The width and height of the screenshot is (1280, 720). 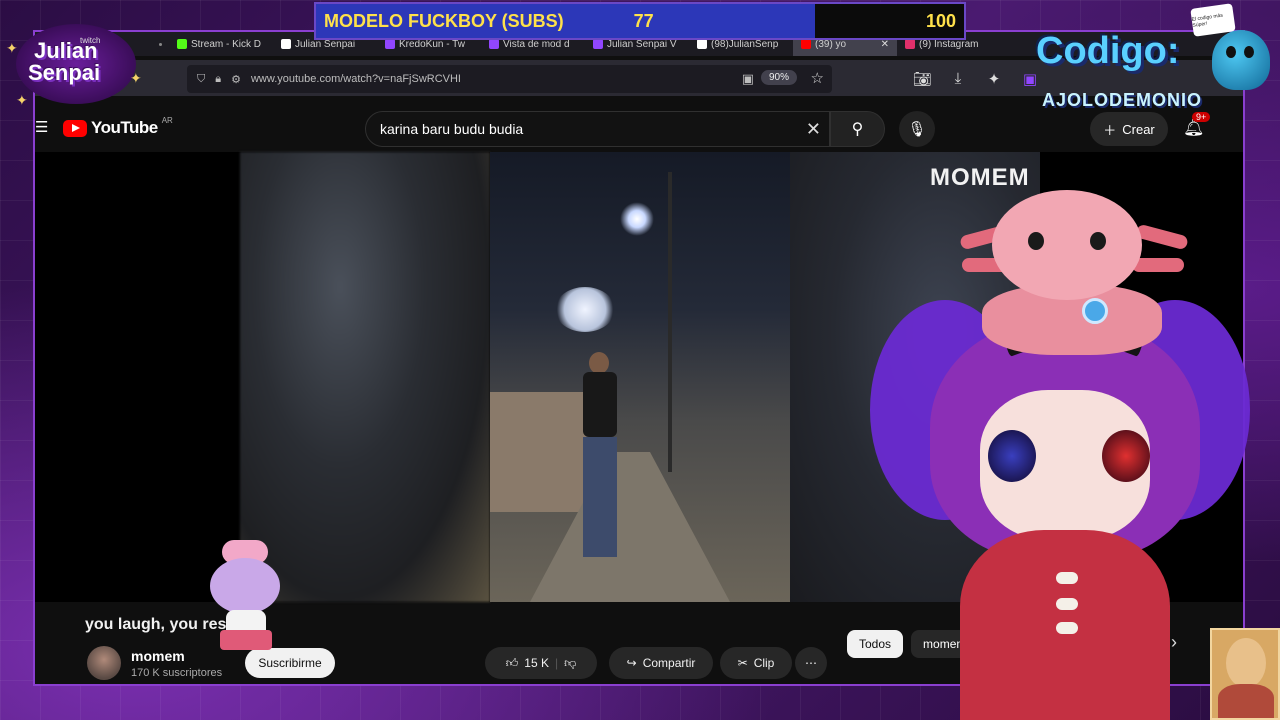 I want to click on youtube-logo: YouTube AR, so click(x=118, y=126).